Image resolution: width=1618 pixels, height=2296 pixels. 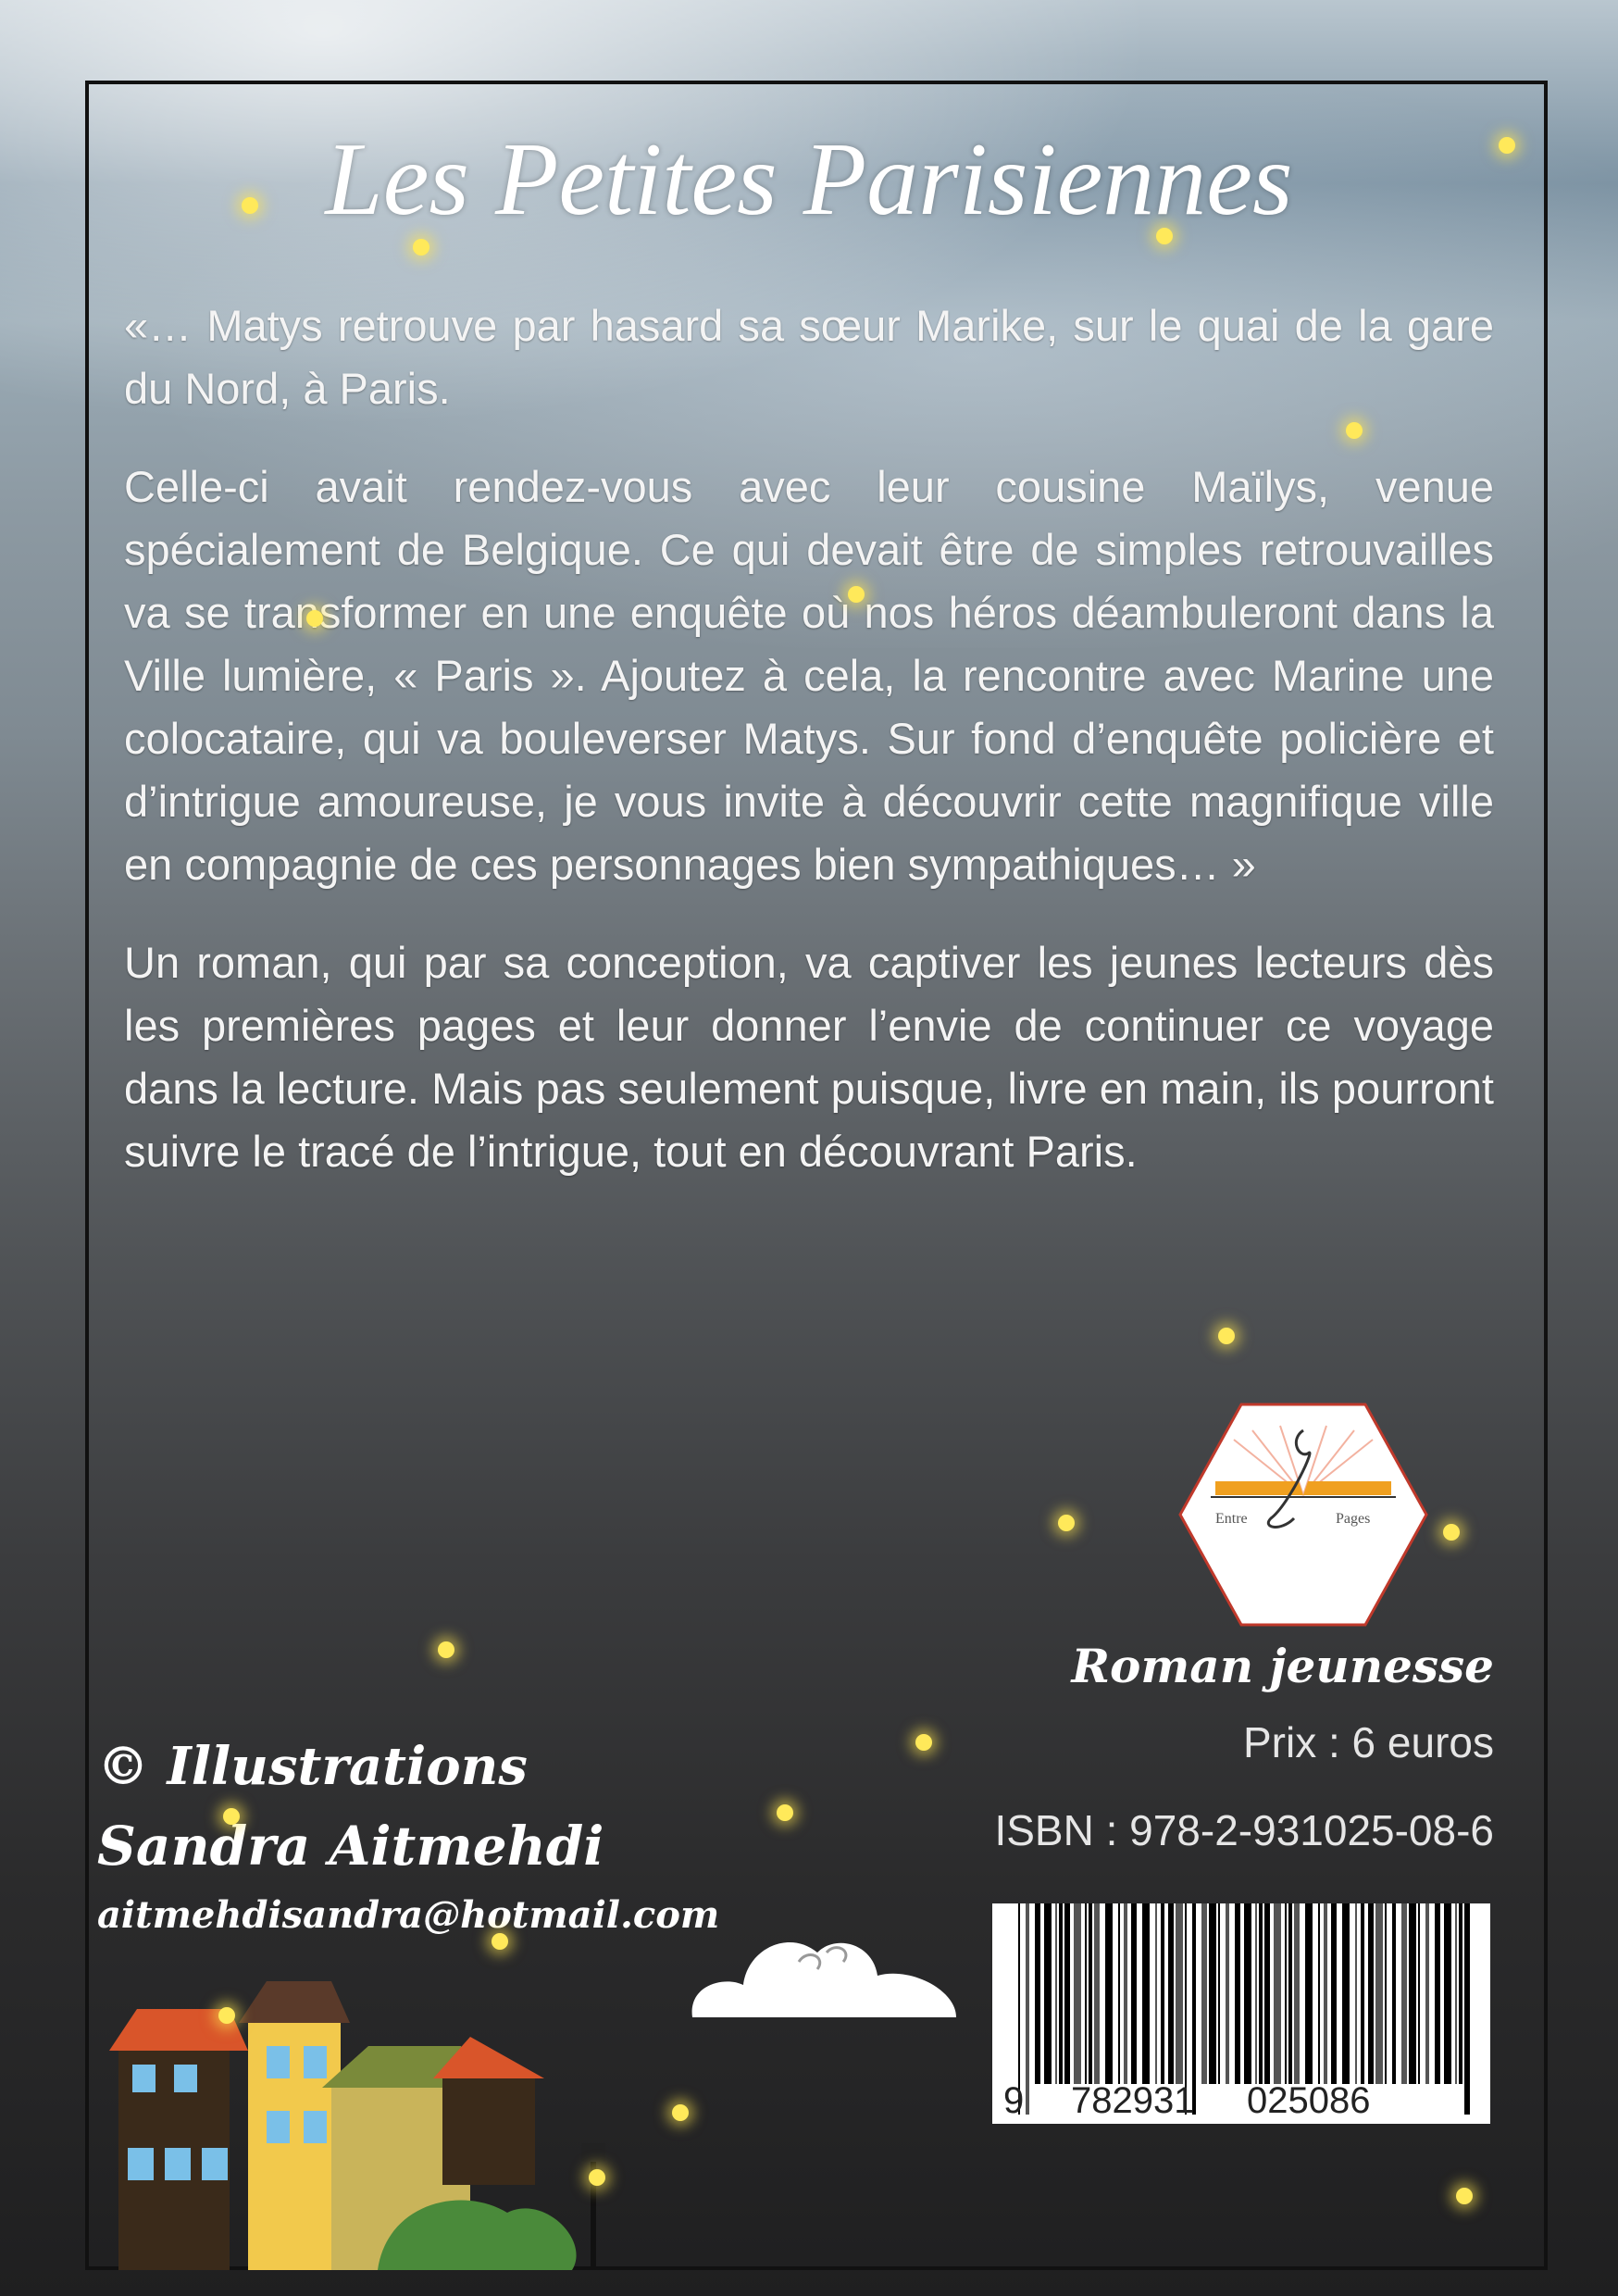 What do you see at coordinates (1132, 2100) in the screenshot?
I see `barcode-digits-2: 782931` at bounding box center [1132, 2100].